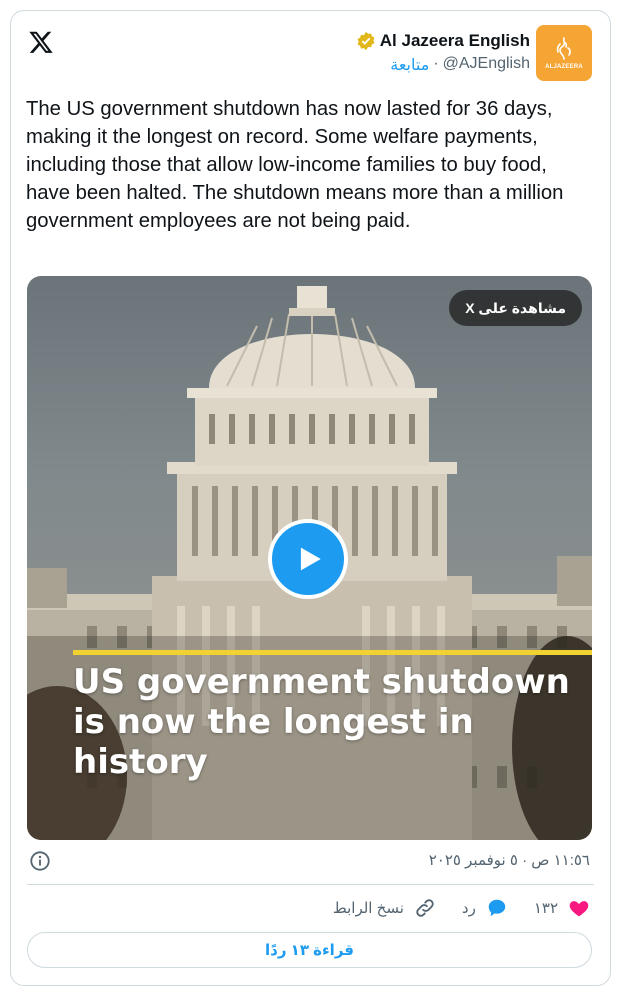 This screenshot has width=621, height=993. I want to click on play-button, so click(308, 559).